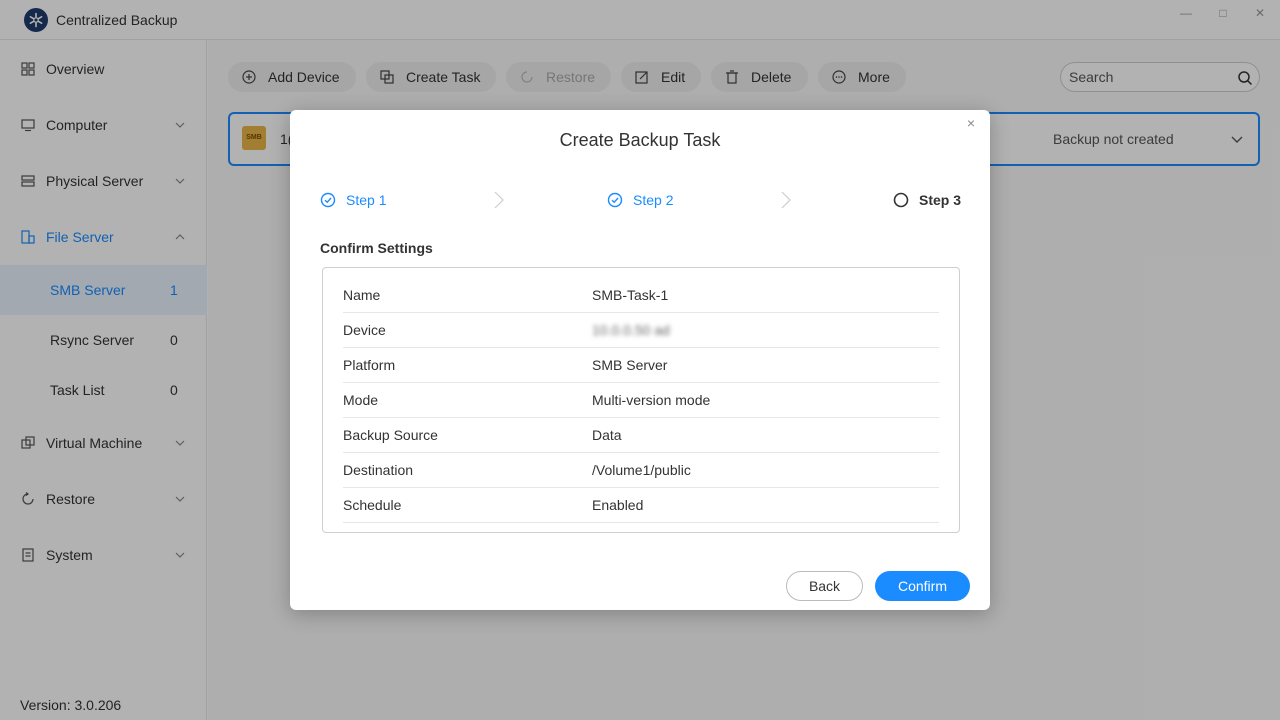 This screenshot has width=1280, height=720. Describe the element at coordinates (630, 365) in the screenshot. I see `setting-value: SMB Server` at that location.